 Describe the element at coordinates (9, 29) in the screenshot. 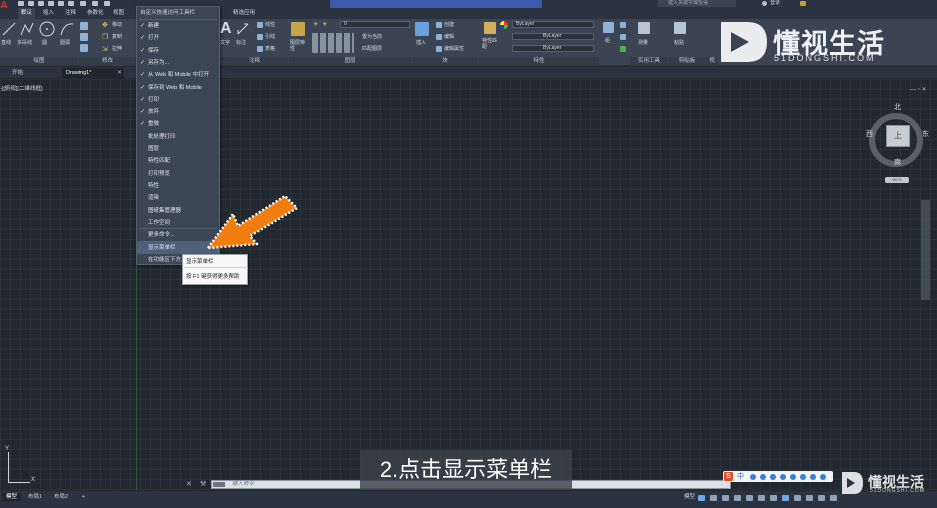

I see `line-icon` at that location.